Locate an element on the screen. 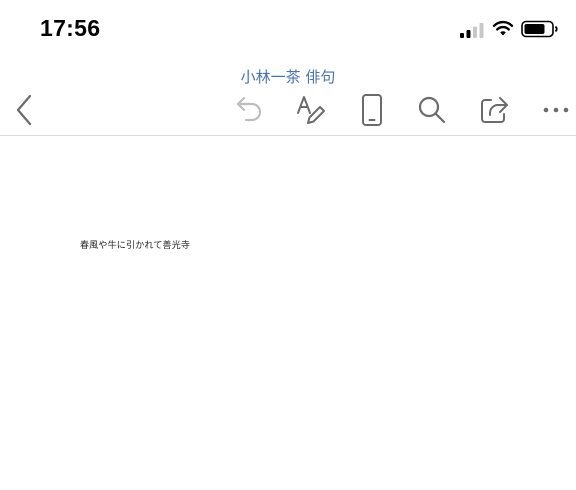 The height and width of the screenshot is (490, 576). back-icon is located at coordinates (24, 110).